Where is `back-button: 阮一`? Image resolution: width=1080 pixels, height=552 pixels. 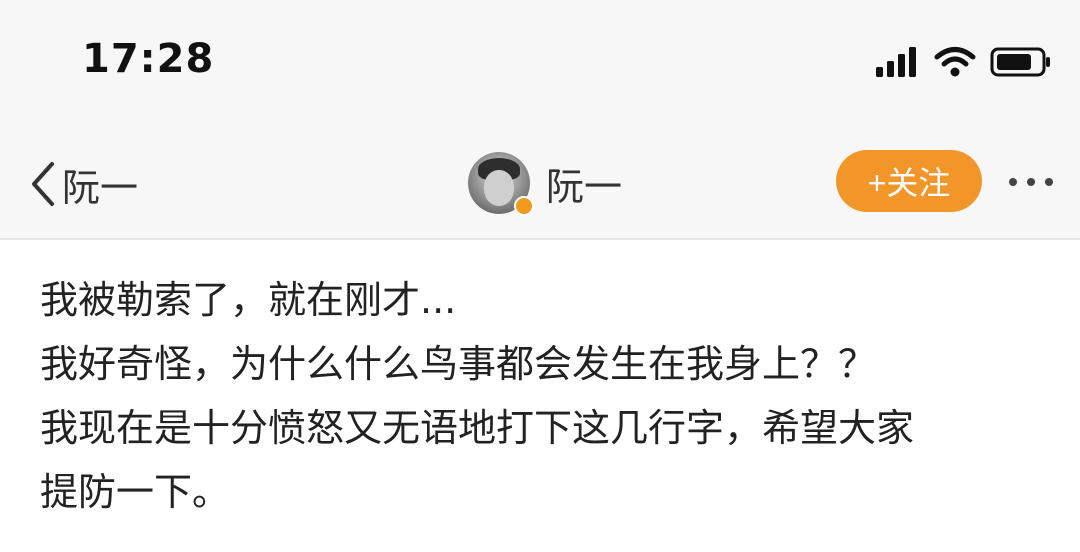 back-button: 阮一 is located at coordinates (83, 184).